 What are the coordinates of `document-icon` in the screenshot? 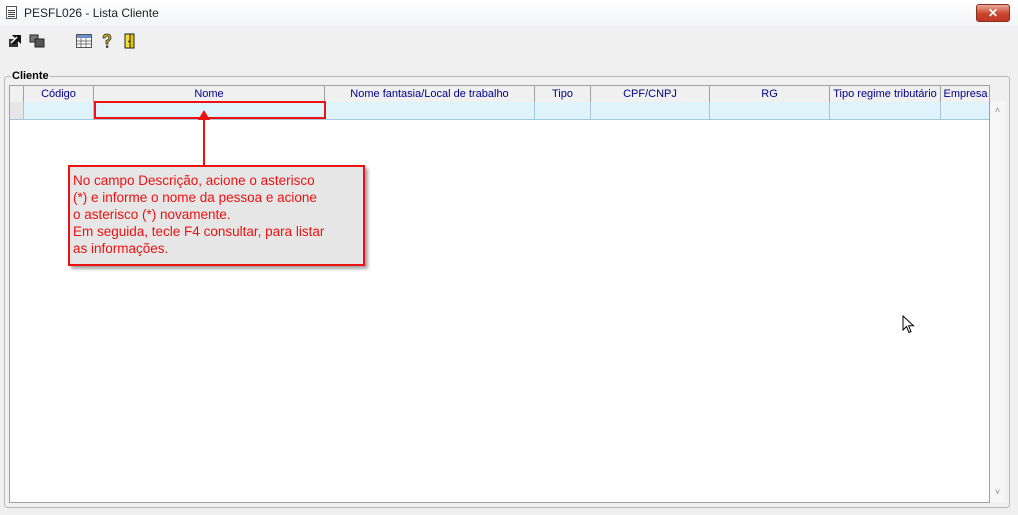 It's located at (11, 12).